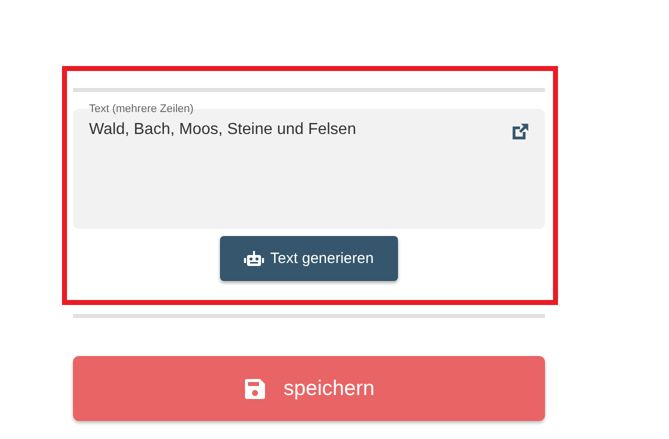 The width and height of the screenshot is (669, 439). Describe the element at coordinates (141, 109) in the screenshot. I see `field-label: Text (mehrere Zeilen)` at that location.